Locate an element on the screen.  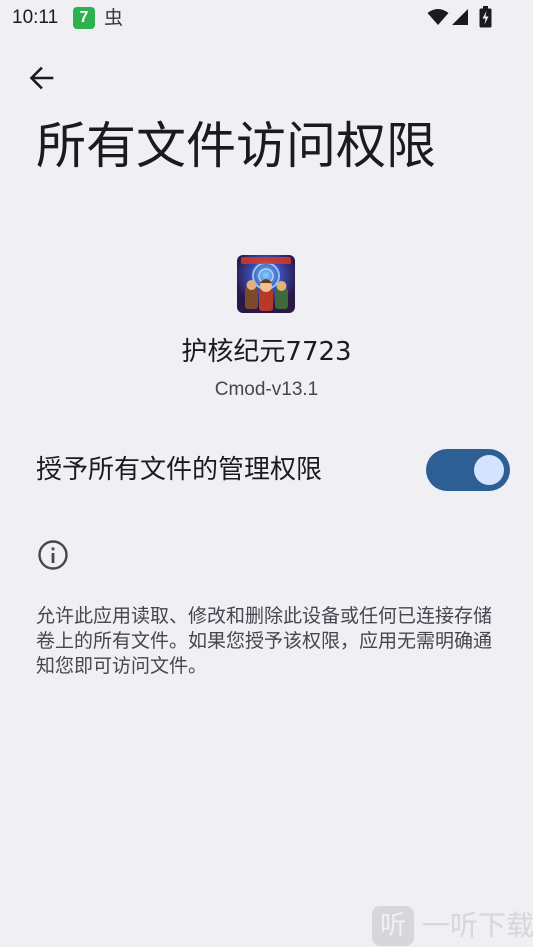
back-button is located at coordinates (41, 78).